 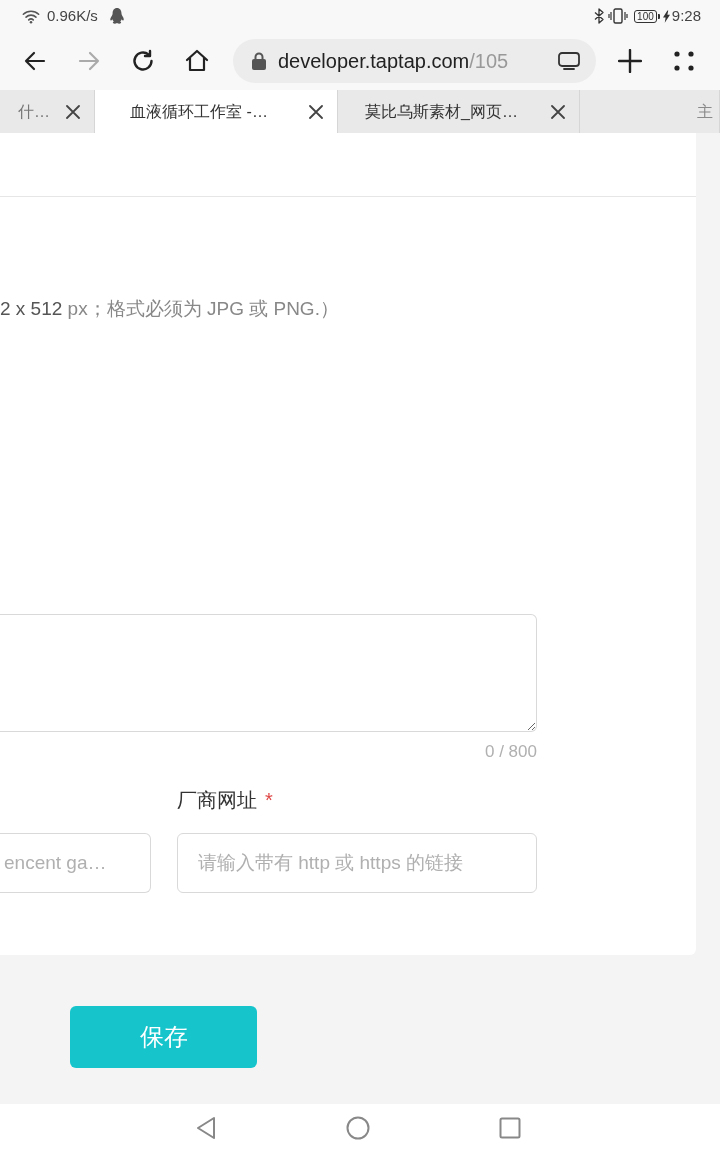 What do you see at coordinates (259, 61) in the screenshot?
I see `lock-icon` at bounding box center [259, 61].